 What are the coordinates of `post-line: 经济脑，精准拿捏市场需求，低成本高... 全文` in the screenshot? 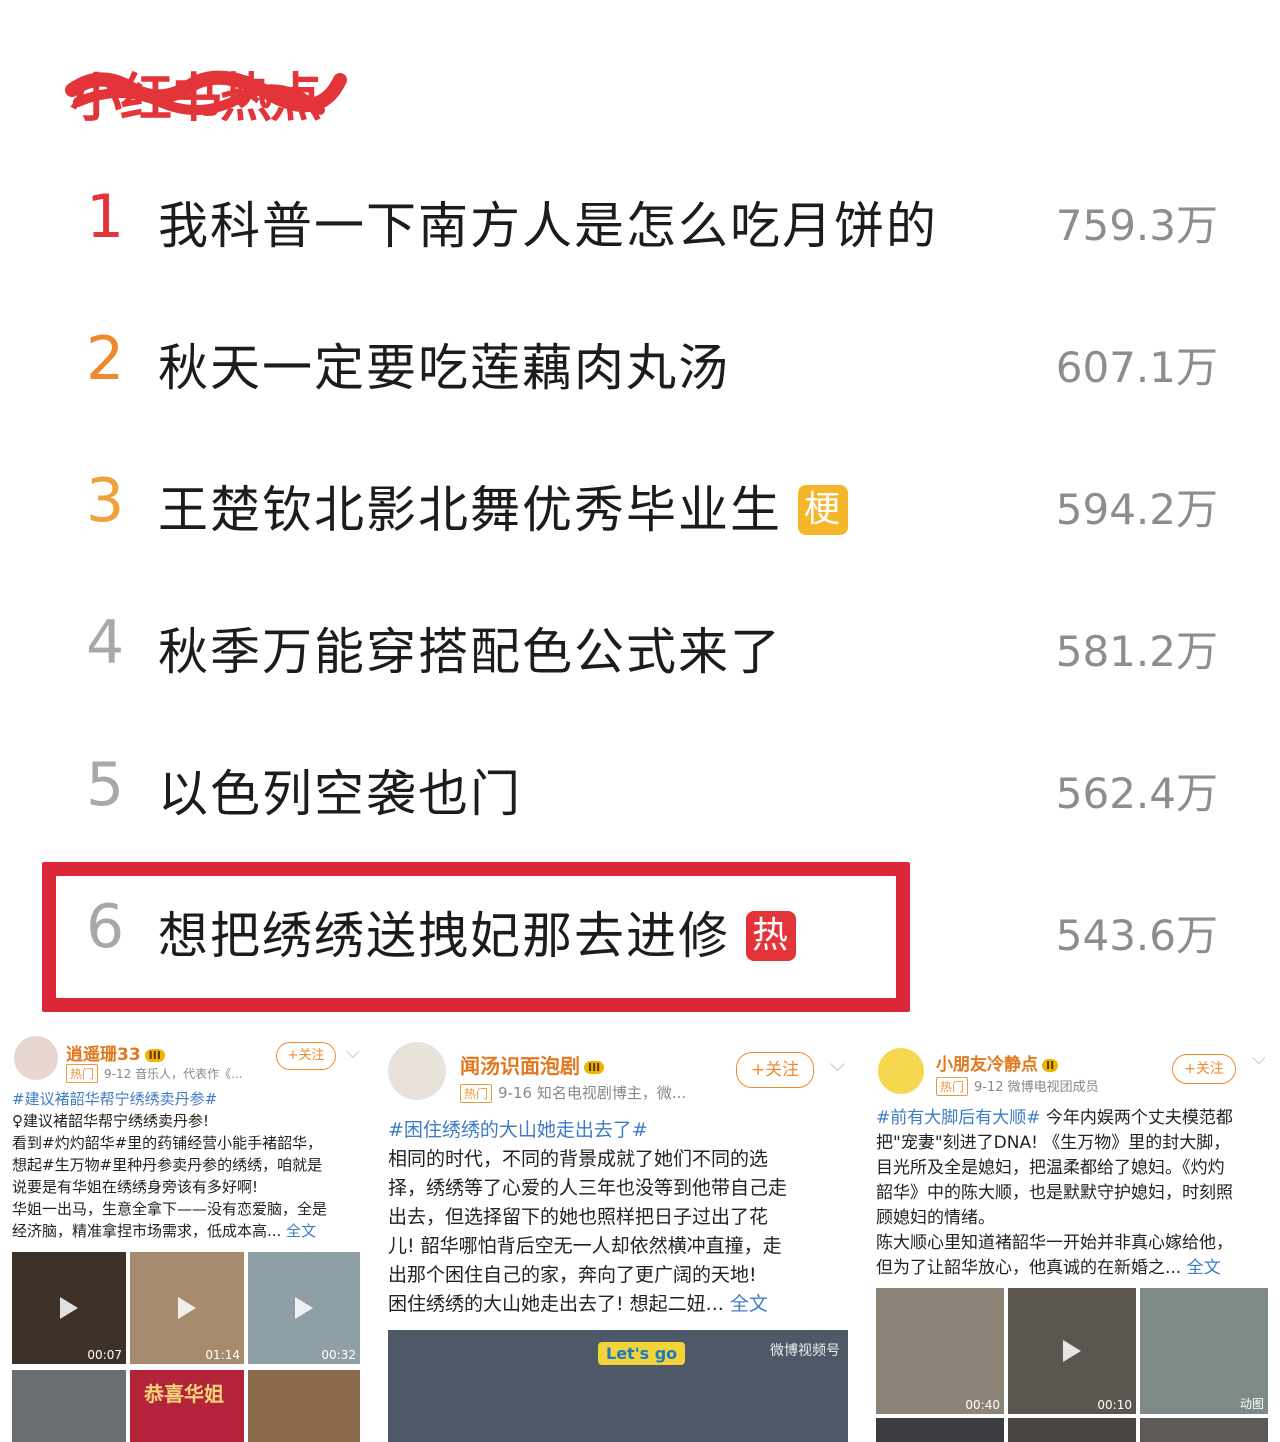 It's located at (164, 1231).